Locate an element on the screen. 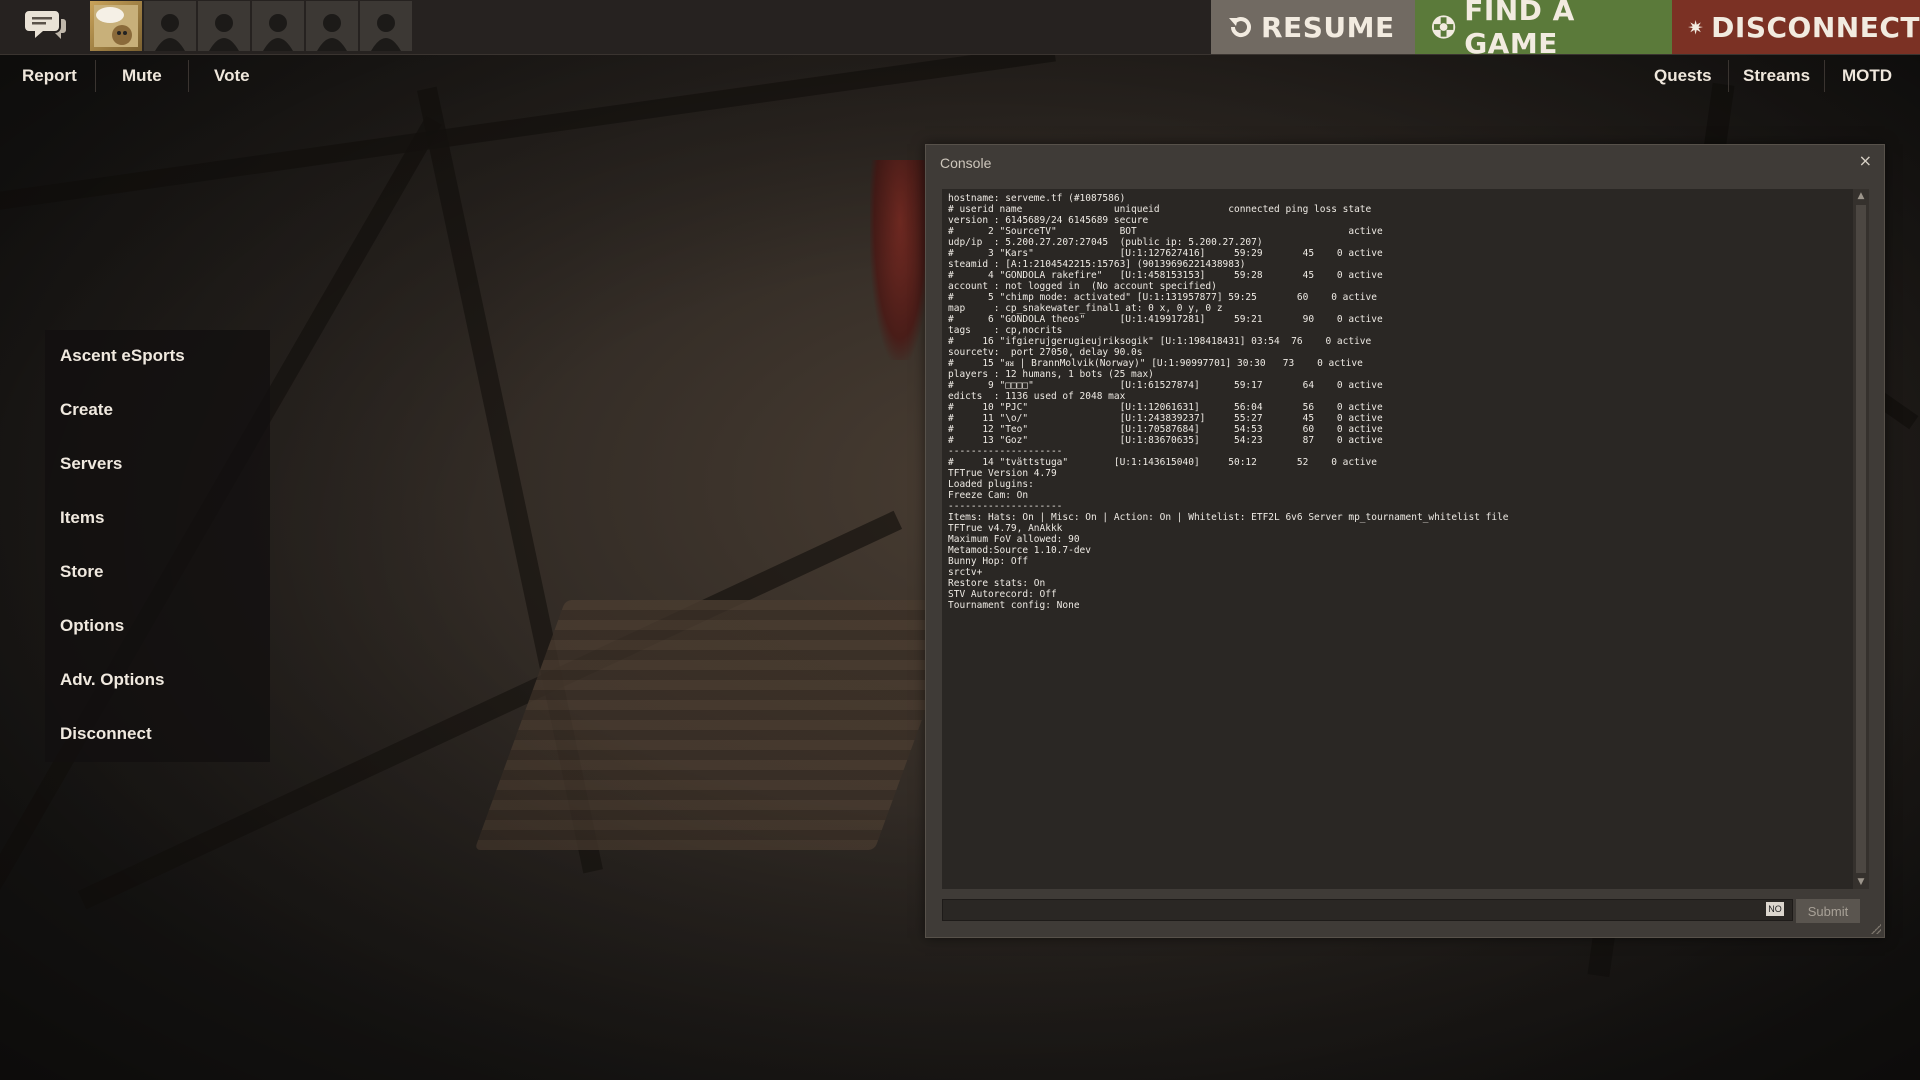  chat-button is located at coordinates (45, 27).